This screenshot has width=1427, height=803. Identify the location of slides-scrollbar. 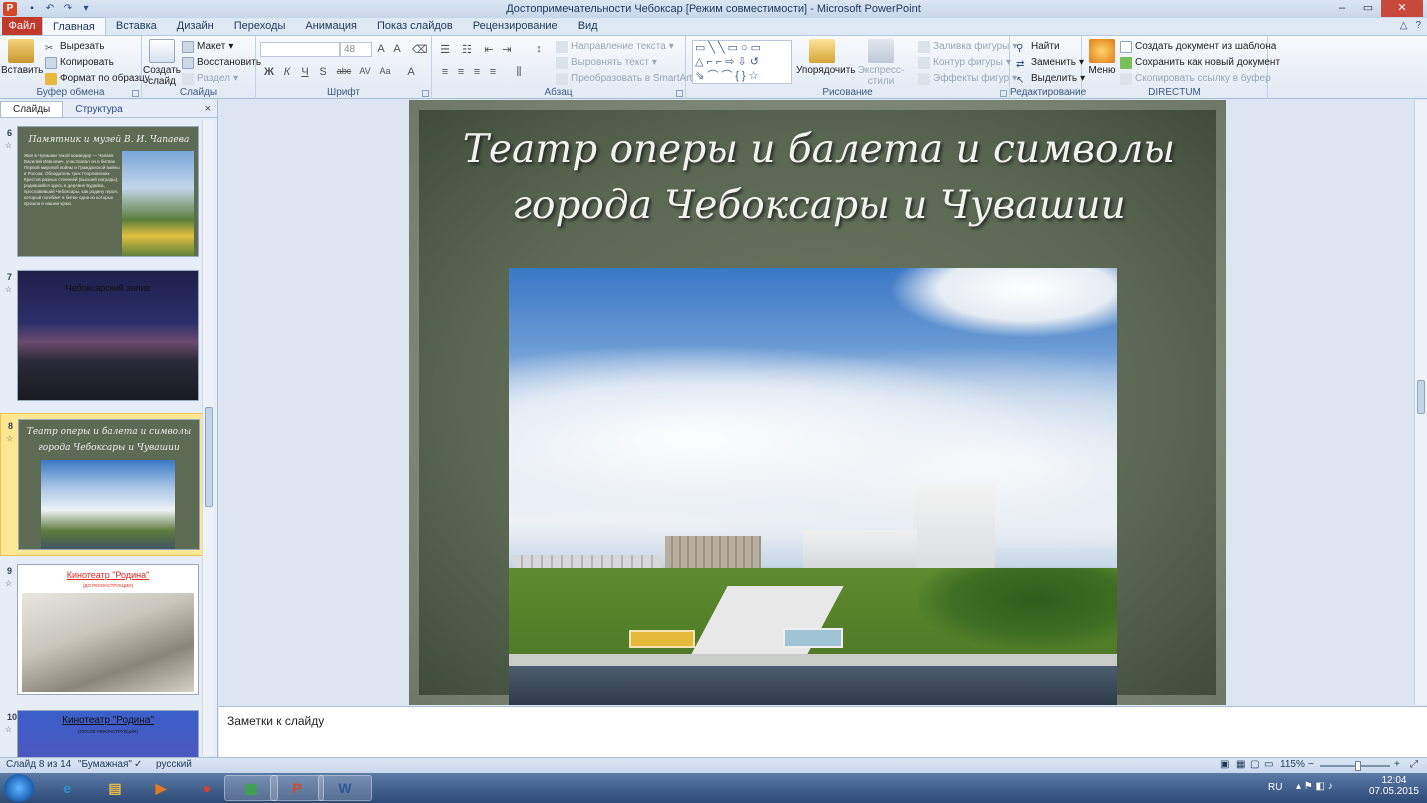
(208, 437).